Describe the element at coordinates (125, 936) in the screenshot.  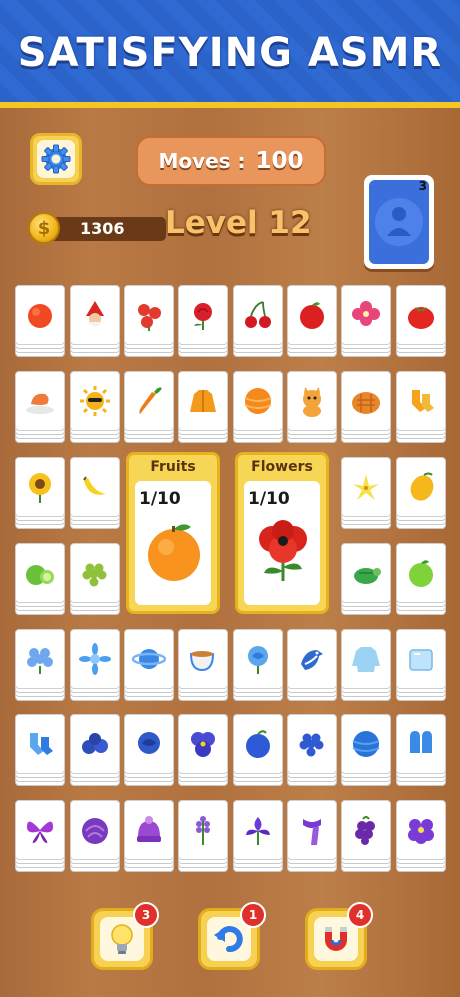
I see `hint-button: 3` at that location.